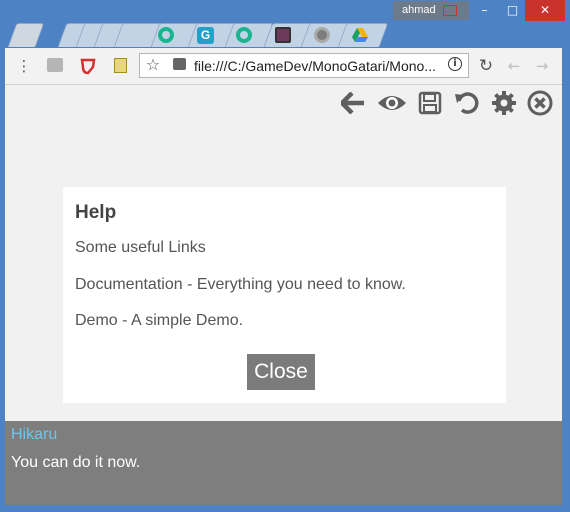 The height and width of the screenshot is (512, 570). I want to click on grey-circle-icon, so click(322, 35).